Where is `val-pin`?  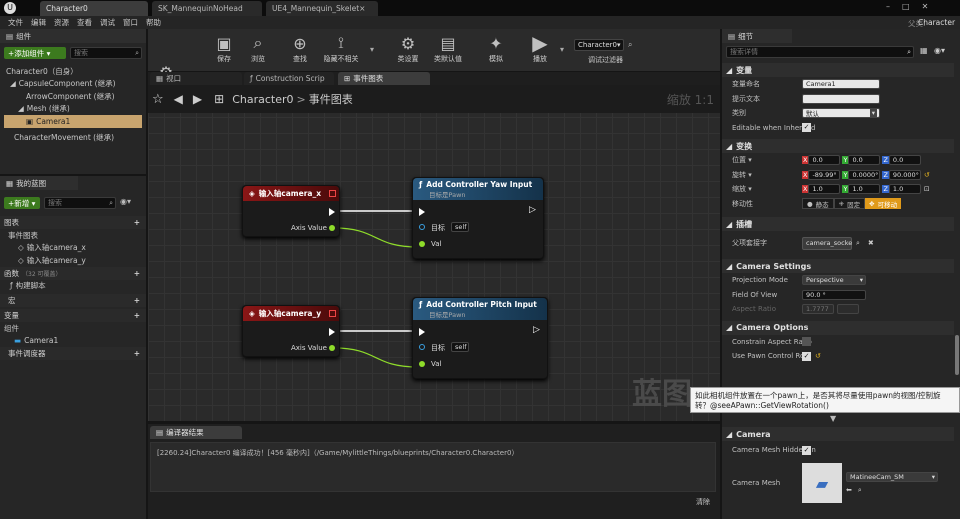
val-pin is located at coordinates (422, 244).